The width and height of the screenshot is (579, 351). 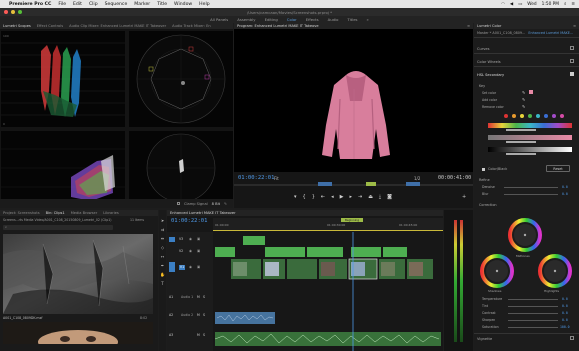 What do you see at coordinates (521, 142) in the screenshot?
I see `saturation-range-handle` at bounding box center [521, 142].